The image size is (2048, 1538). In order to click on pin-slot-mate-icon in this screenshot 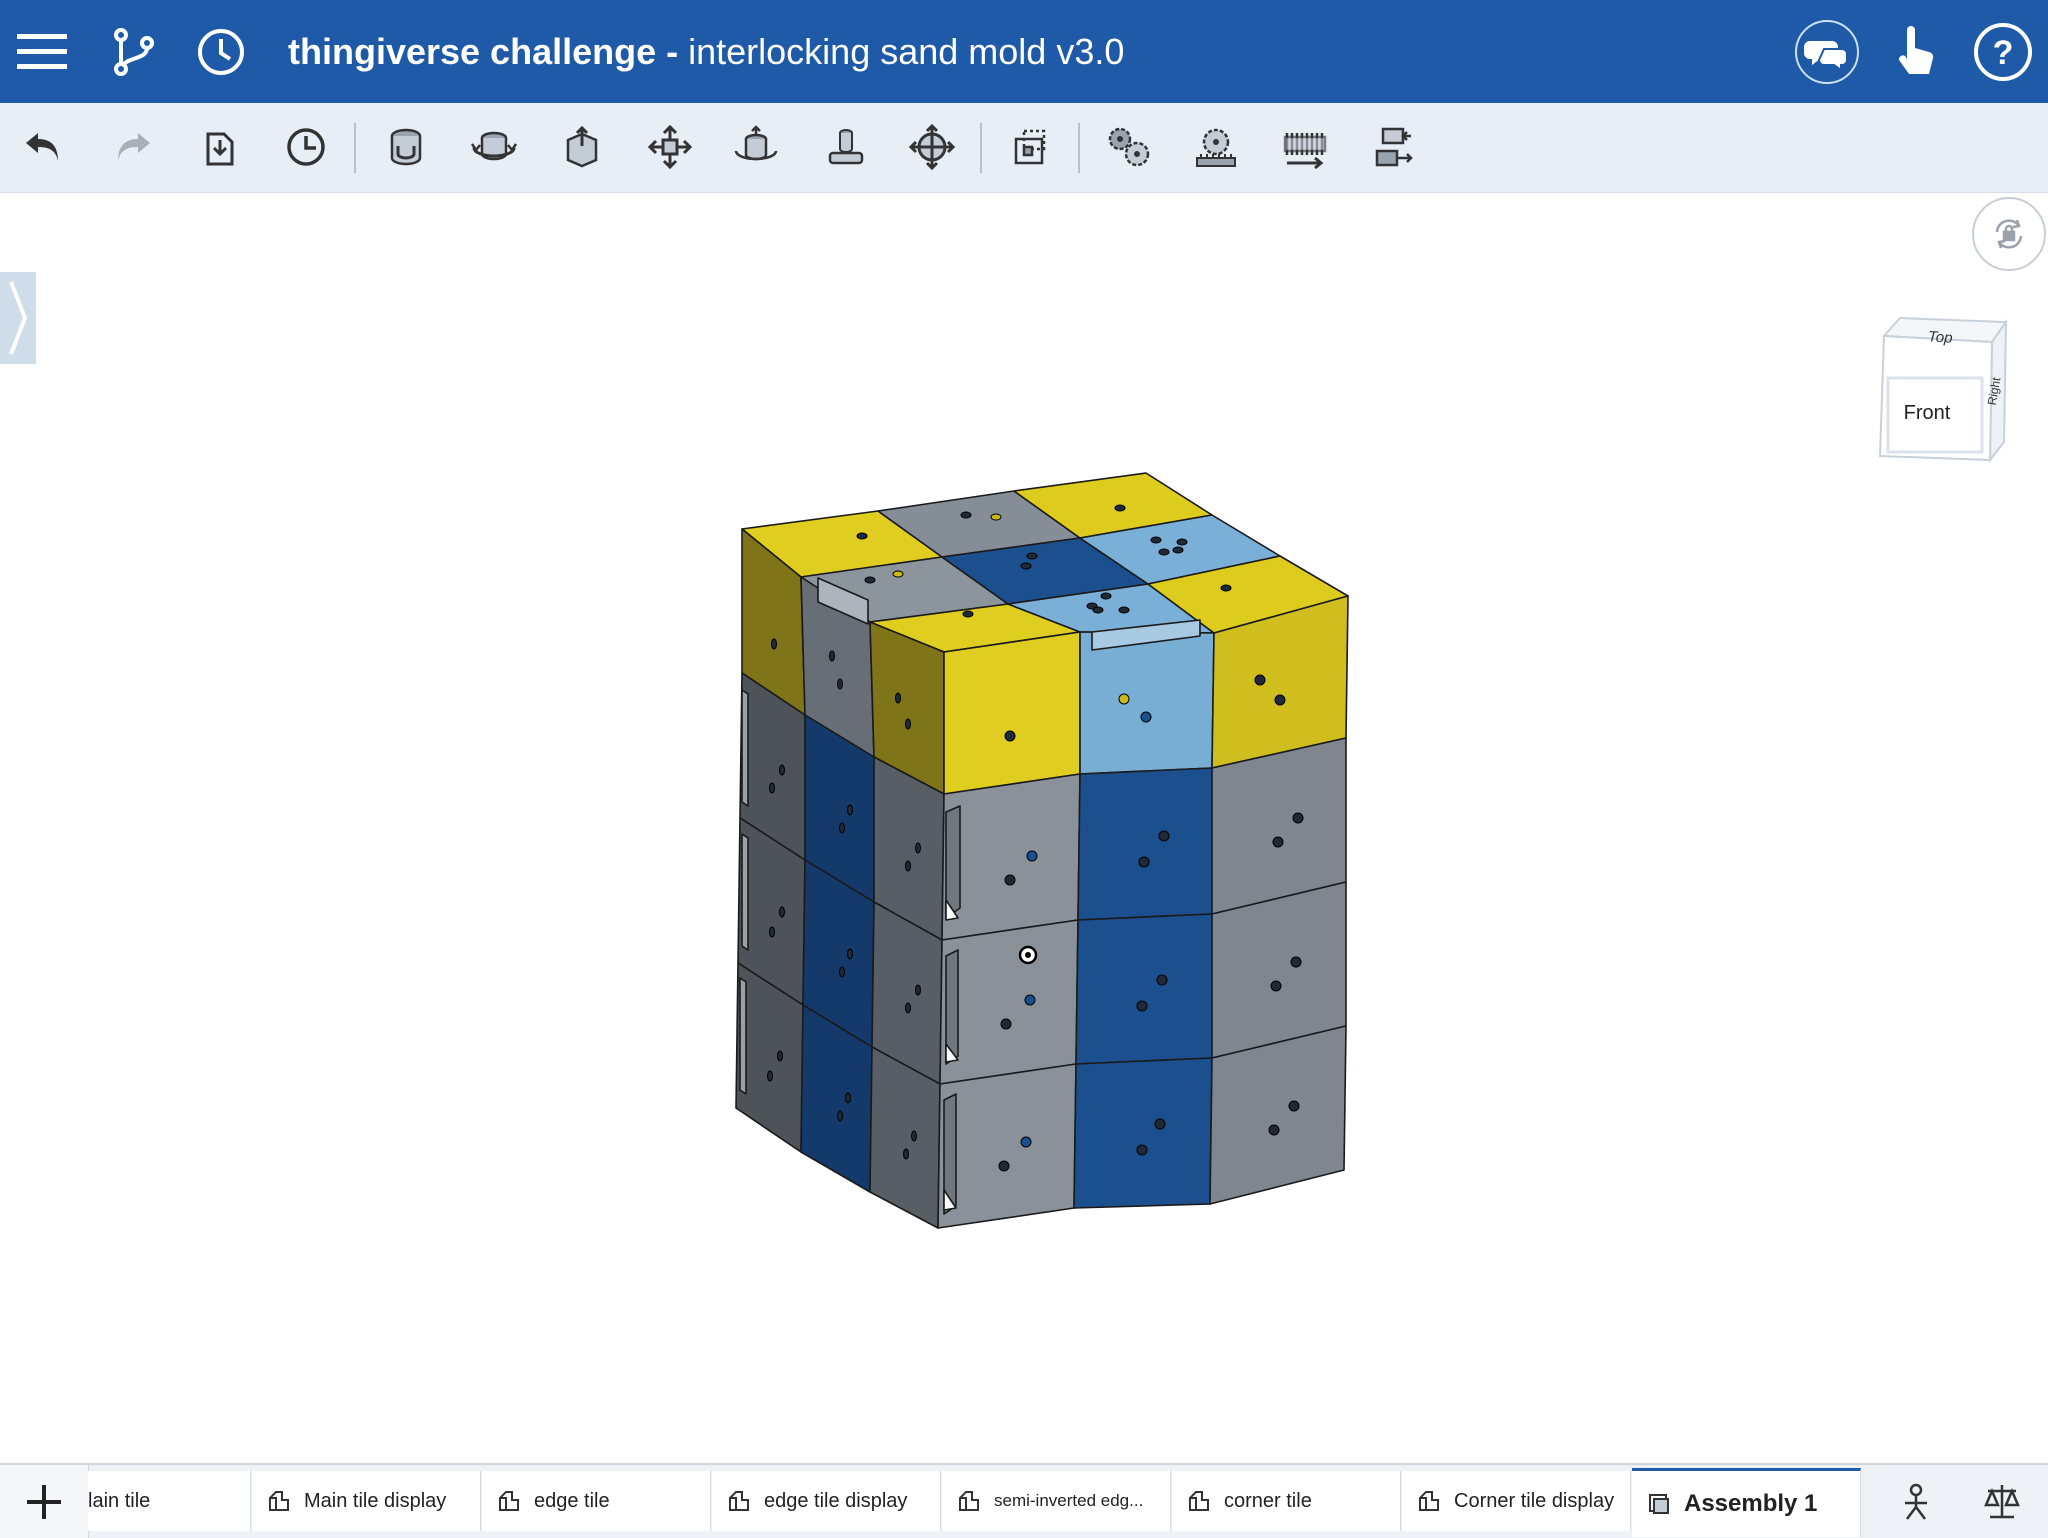, I will do `click(846, 147)`.